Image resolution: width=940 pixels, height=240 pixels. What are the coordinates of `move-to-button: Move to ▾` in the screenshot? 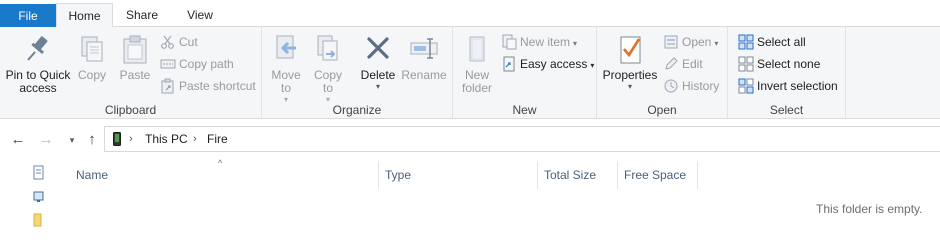 It's located at (286, 68).